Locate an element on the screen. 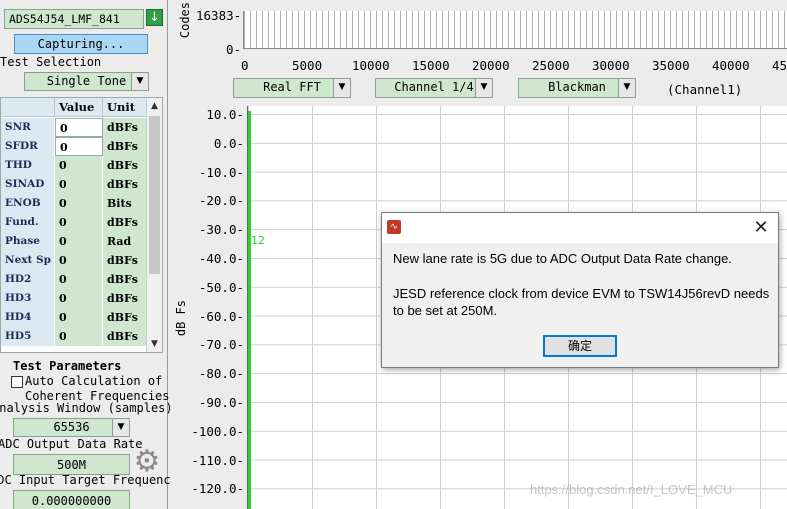 The width and height of the screenshot is (787, 509). row-name: HD3 is located at coordinates (28, 298).